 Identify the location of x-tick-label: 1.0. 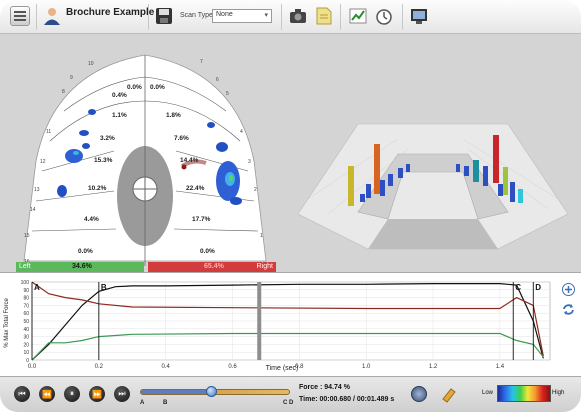
(366, 367).